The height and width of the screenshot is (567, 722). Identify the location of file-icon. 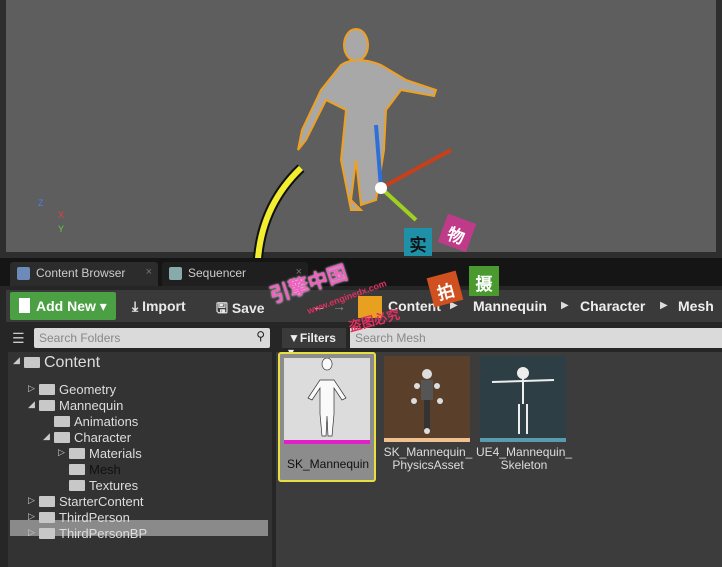
(24, 305).